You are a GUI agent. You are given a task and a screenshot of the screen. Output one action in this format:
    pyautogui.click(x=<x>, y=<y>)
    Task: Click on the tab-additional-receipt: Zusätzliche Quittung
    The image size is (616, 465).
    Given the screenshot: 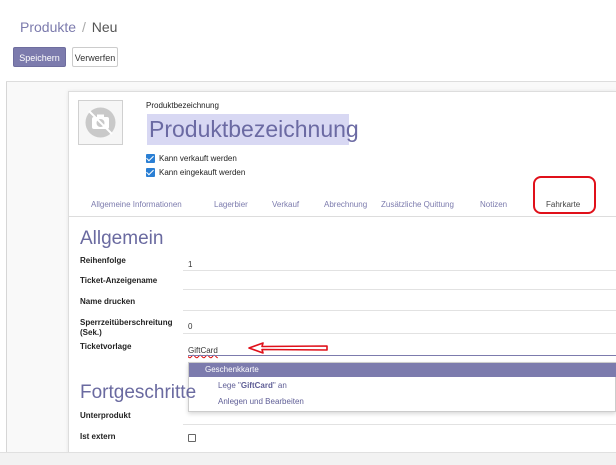 What is the action you would take?
    pyautogui.click(x=417, y=204)
    